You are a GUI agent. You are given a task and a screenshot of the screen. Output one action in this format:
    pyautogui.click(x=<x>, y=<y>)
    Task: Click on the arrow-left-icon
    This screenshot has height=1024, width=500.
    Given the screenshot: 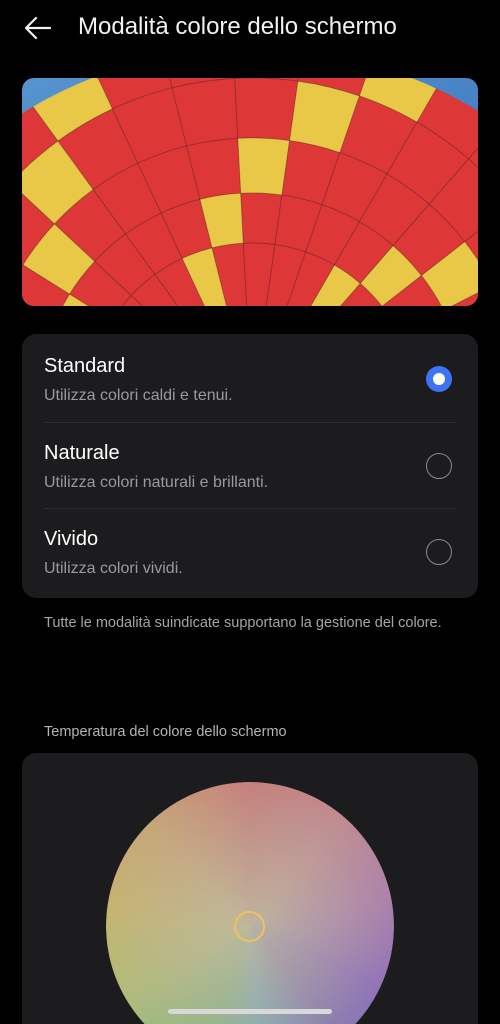 What is the action you would take?
    pyautogui.click(x=38, y=28)
    